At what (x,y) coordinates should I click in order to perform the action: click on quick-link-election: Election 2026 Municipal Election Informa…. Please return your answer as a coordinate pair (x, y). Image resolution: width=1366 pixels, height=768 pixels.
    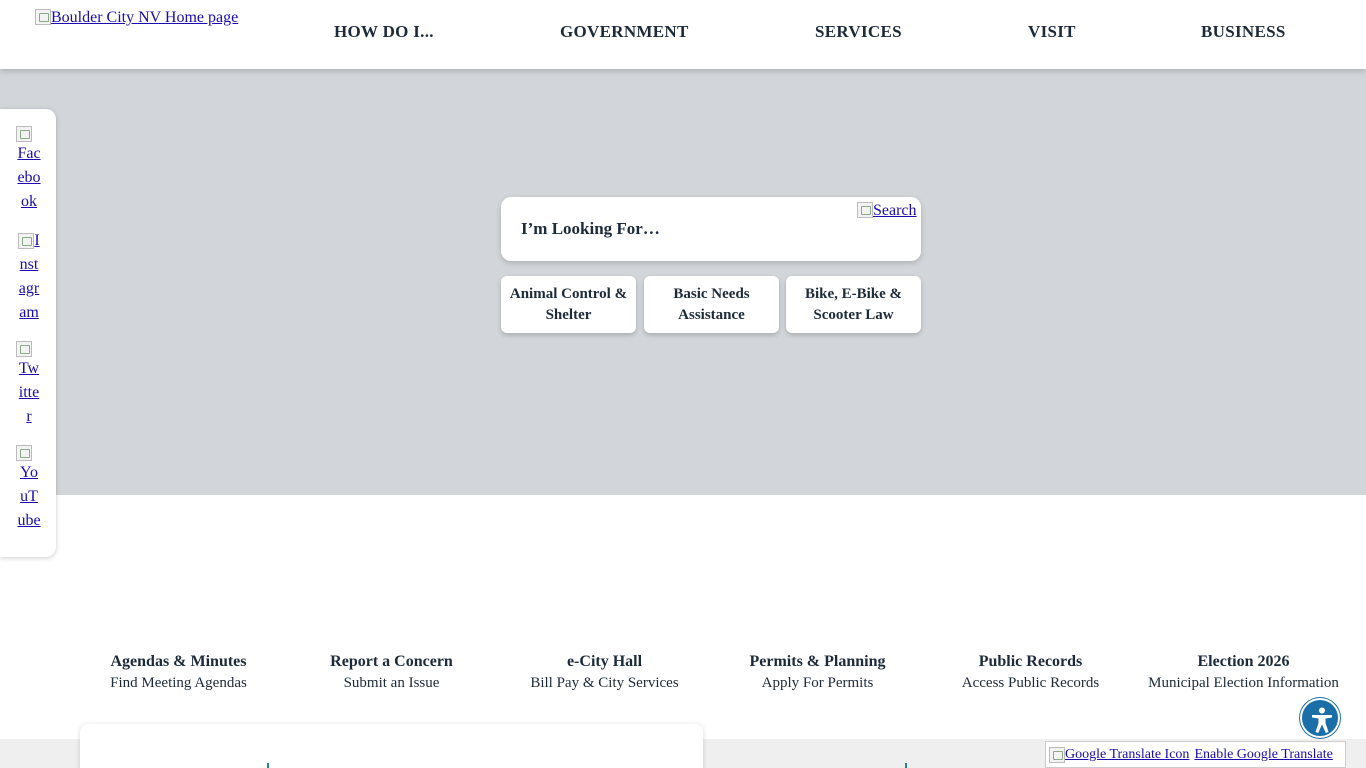
    Looking at the image, I should click on (1243, 672).